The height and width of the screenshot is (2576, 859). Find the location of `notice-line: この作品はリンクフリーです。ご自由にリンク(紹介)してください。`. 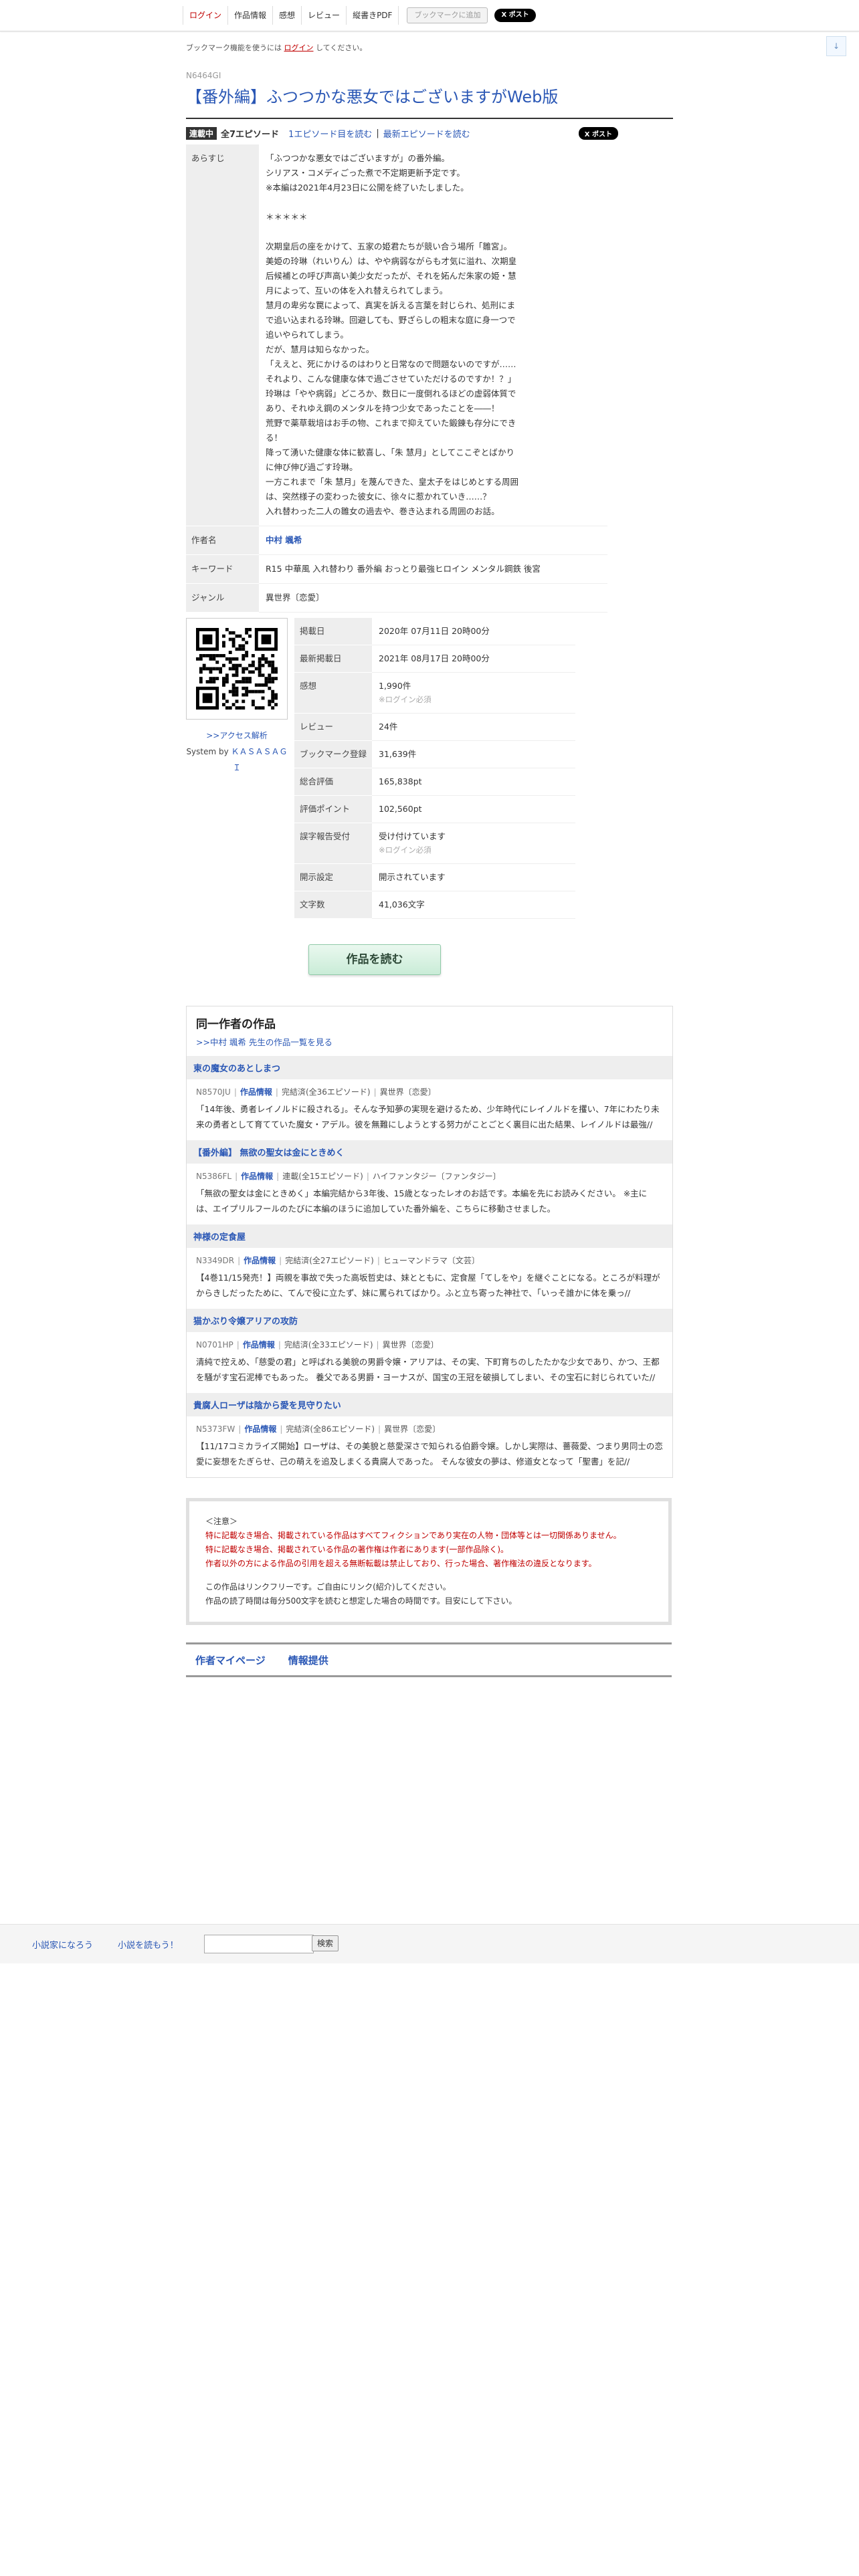

notice-line: この作品はリンクフリーです。ご自由にリンク(紹介)してください。 is located at coordinates (328, 1587).